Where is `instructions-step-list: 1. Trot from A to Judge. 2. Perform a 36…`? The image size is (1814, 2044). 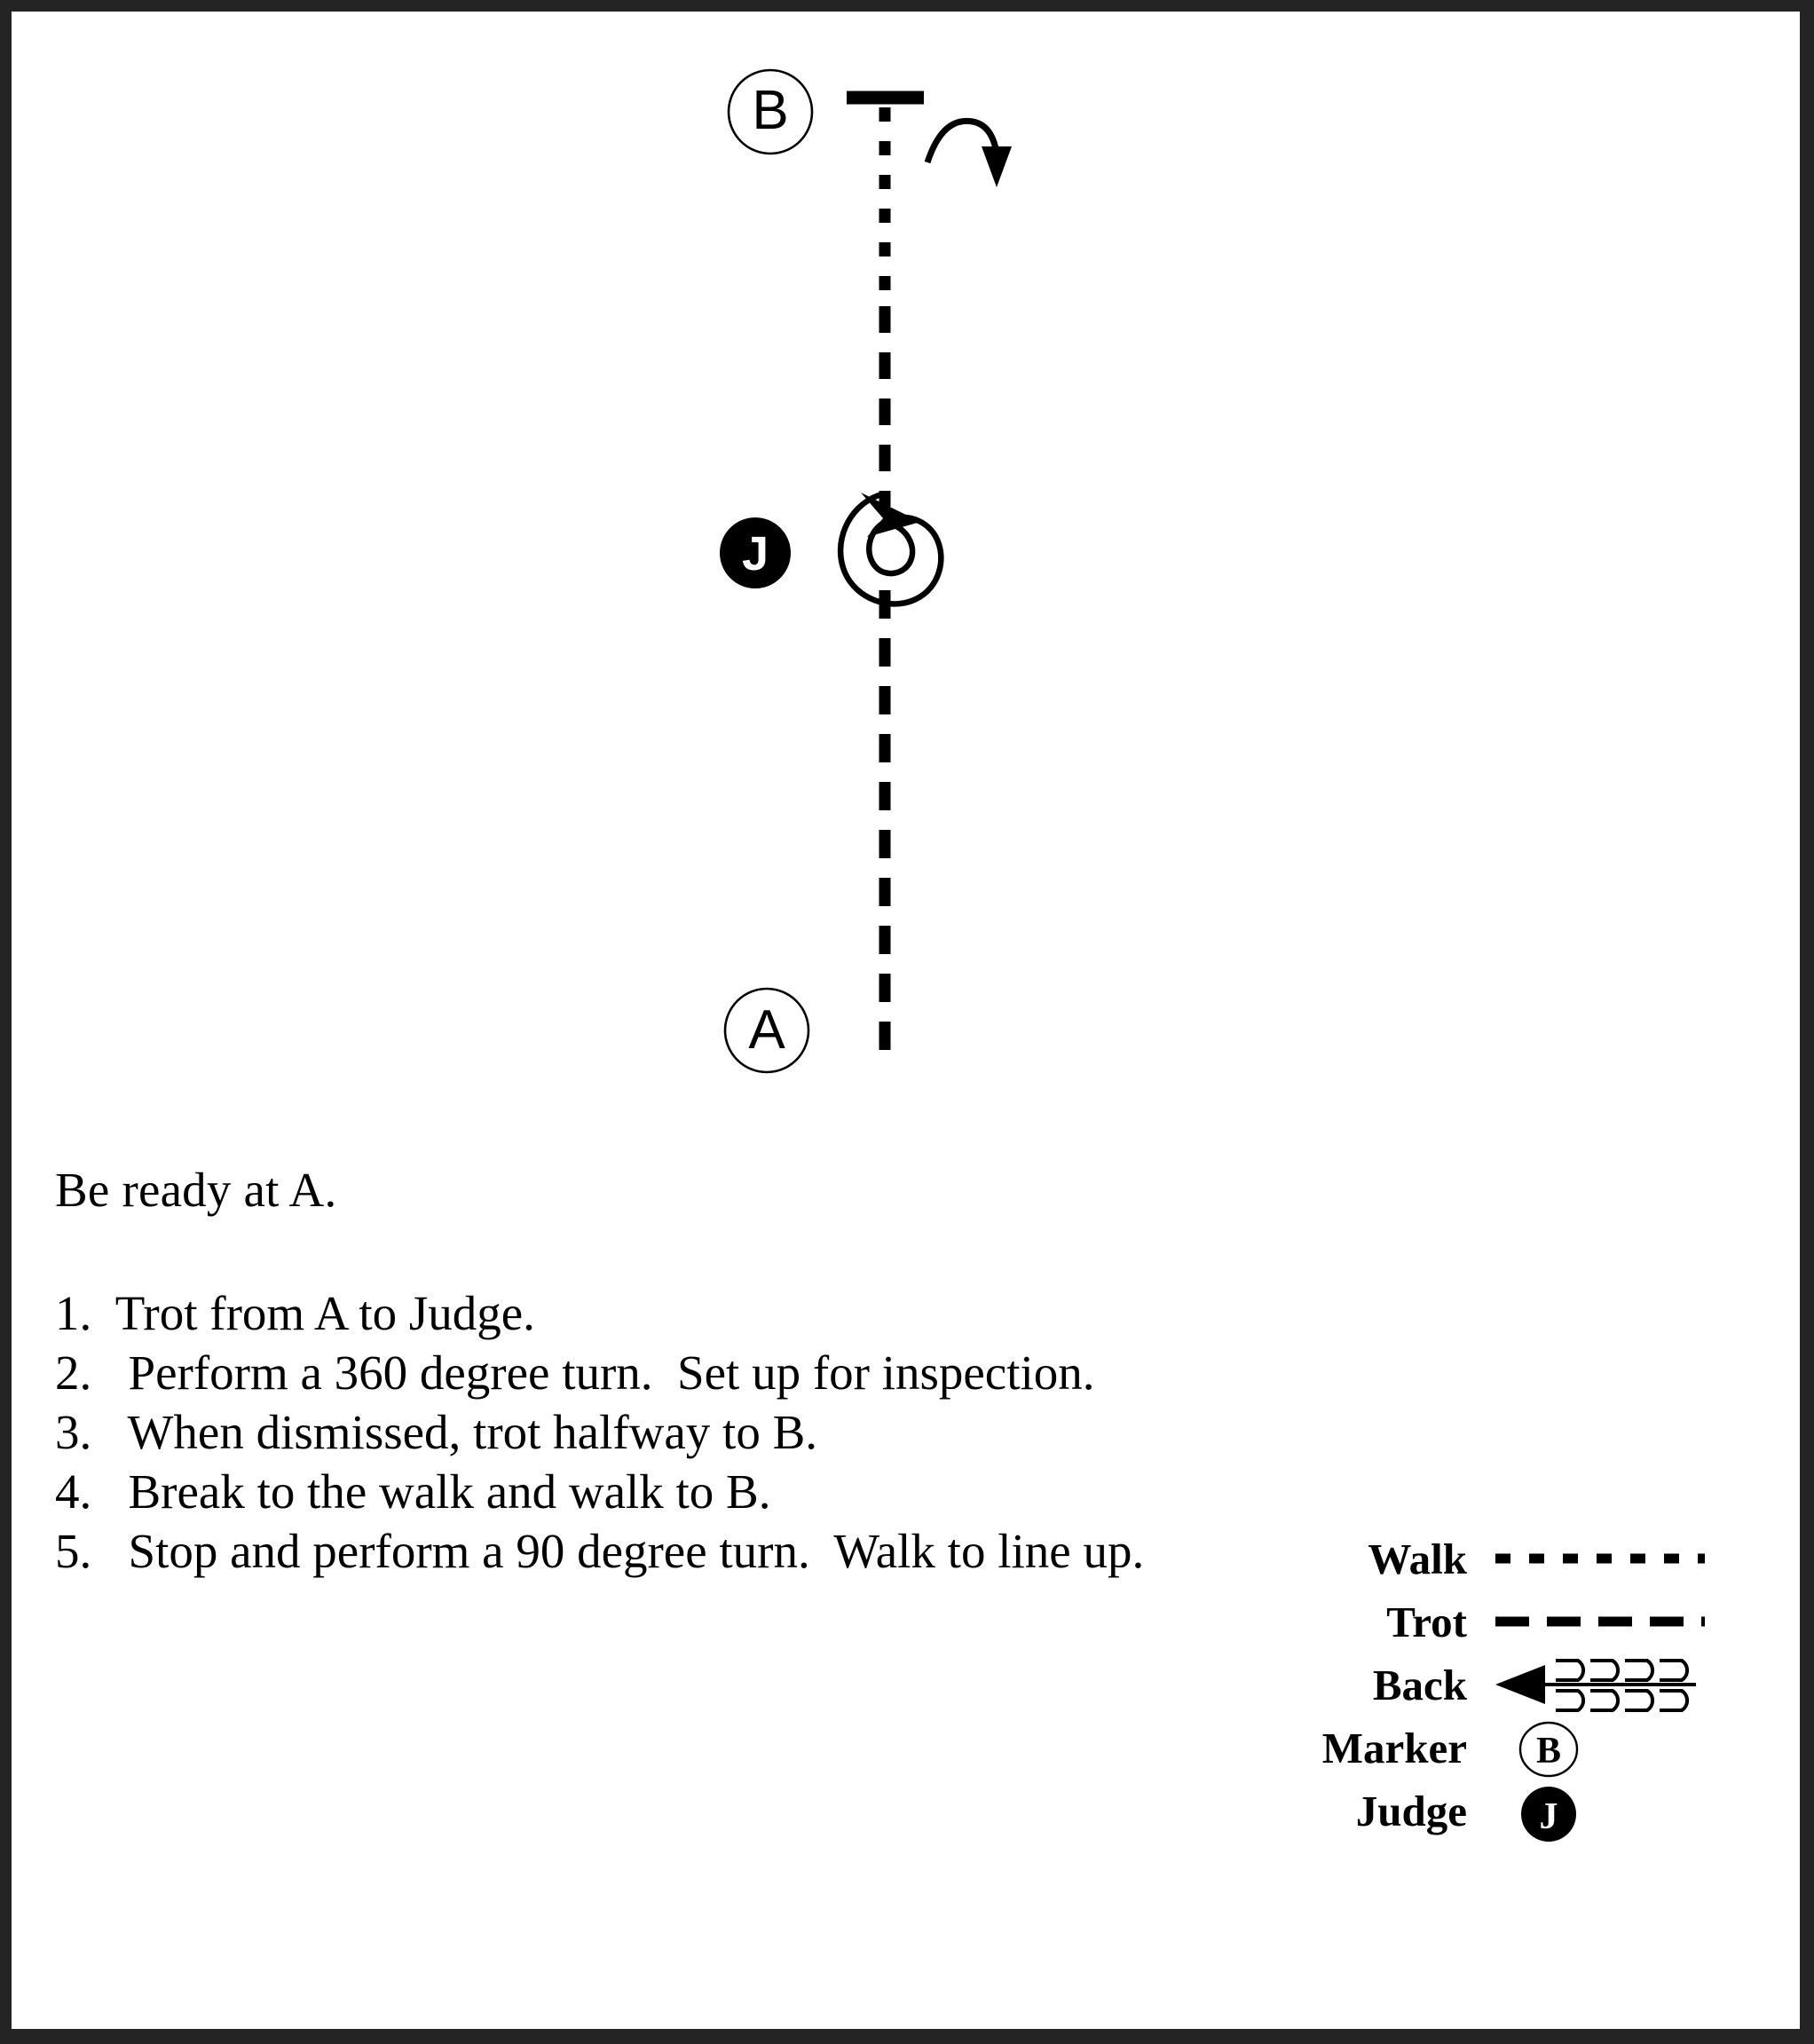 instructions-step-list: 1. Trot from A to Judge. 2. Perform a 36… is located at coordinates (676, 1432).